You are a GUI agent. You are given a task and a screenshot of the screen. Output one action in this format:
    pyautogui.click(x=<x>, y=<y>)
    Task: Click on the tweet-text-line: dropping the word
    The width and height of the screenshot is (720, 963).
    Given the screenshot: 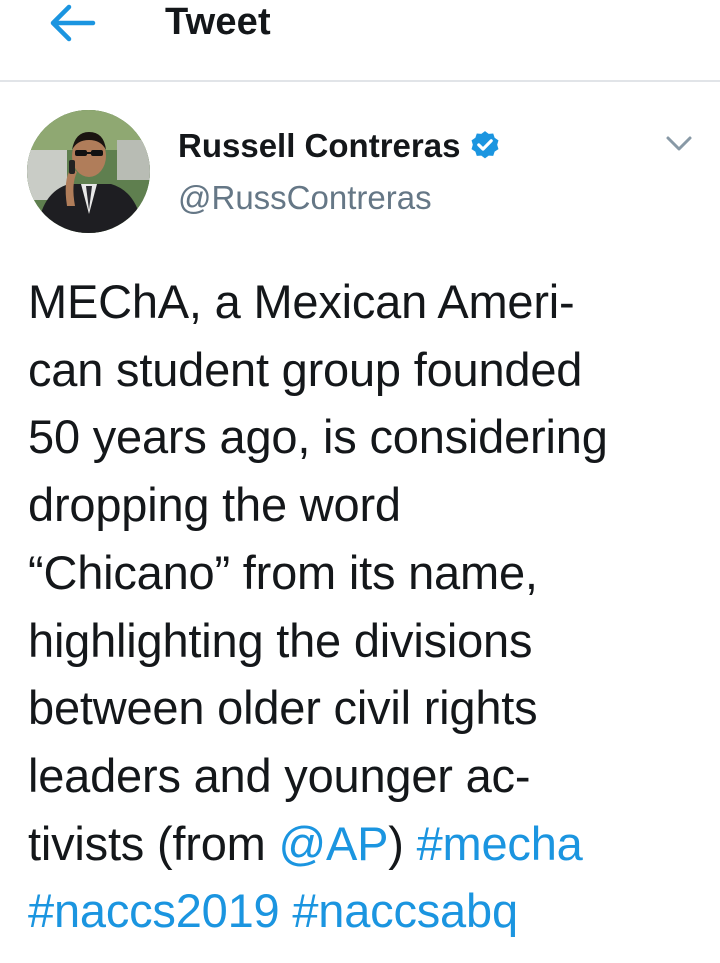 What is the action you would take?
    pyautogui.click(x=368, y=505)
    